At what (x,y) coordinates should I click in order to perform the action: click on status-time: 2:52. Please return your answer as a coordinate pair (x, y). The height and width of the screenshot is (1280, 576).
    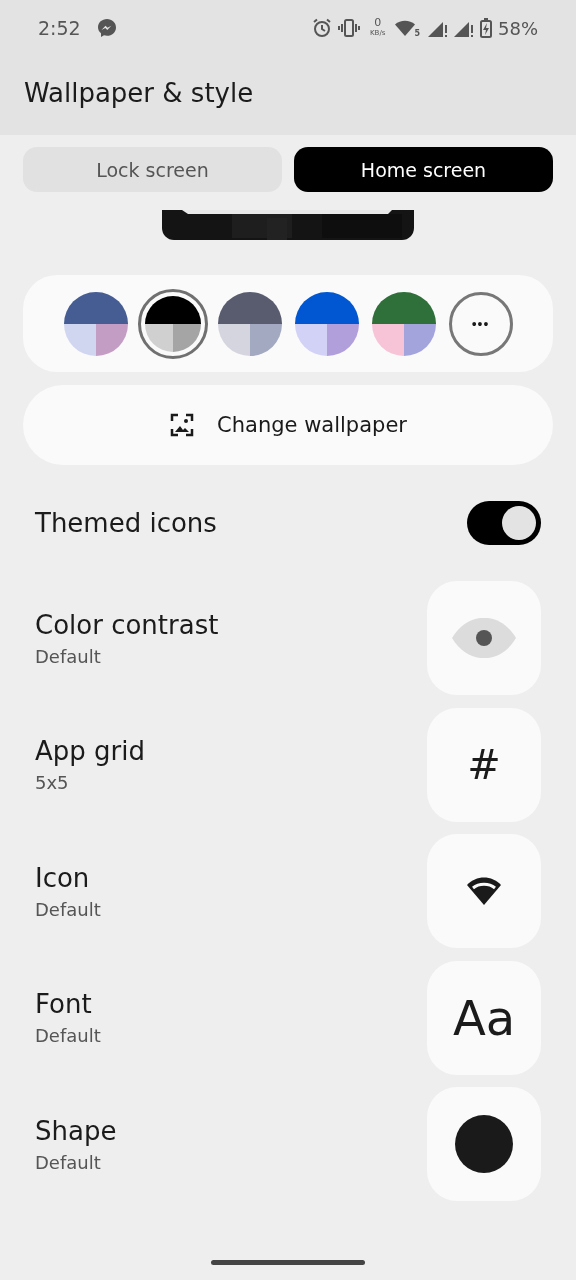
    Looking at the image, I should click on (59, 28).